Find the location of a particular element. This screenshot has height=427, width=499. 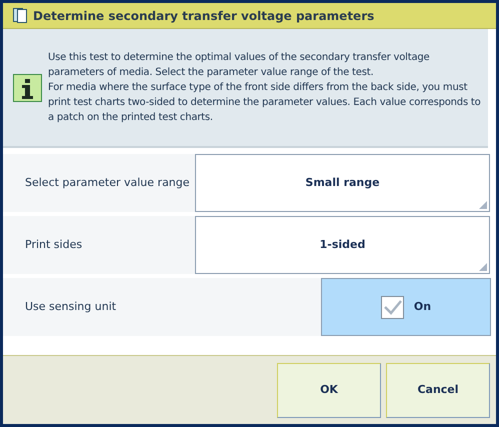

window-icon is located at coordinates (20, 15).